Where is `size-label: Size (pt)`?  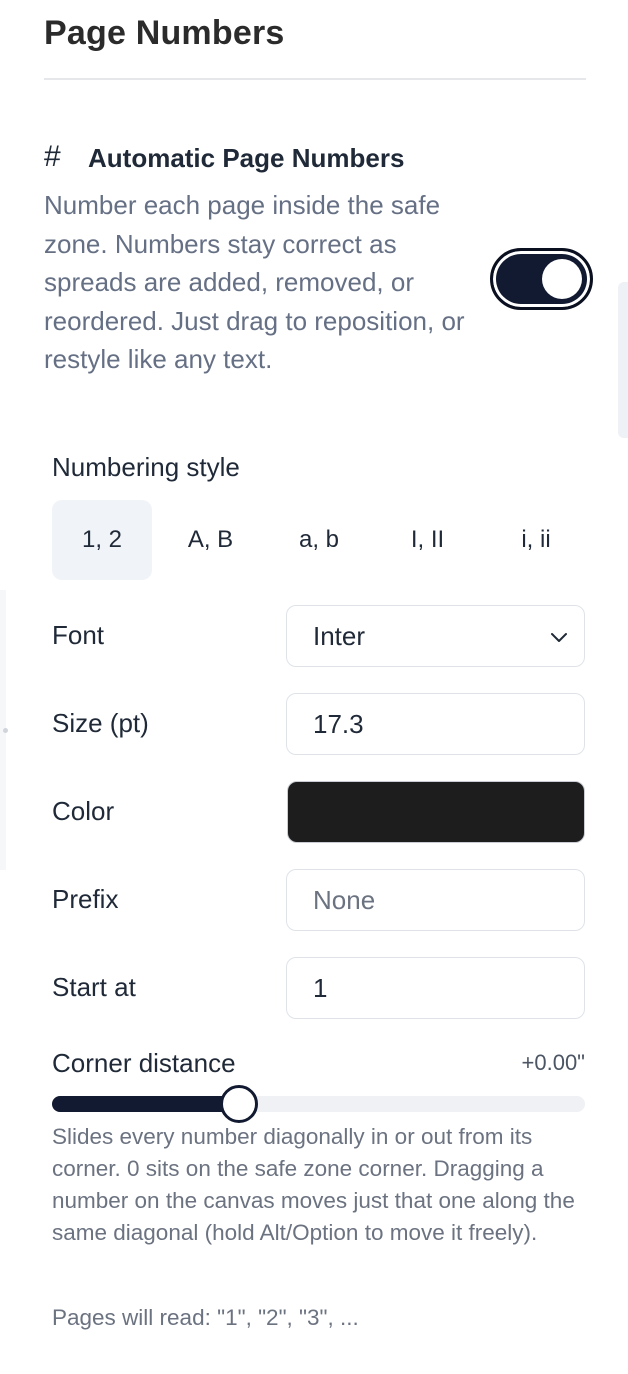
size-label: Size (pt) is located at coordinates (100, 723).